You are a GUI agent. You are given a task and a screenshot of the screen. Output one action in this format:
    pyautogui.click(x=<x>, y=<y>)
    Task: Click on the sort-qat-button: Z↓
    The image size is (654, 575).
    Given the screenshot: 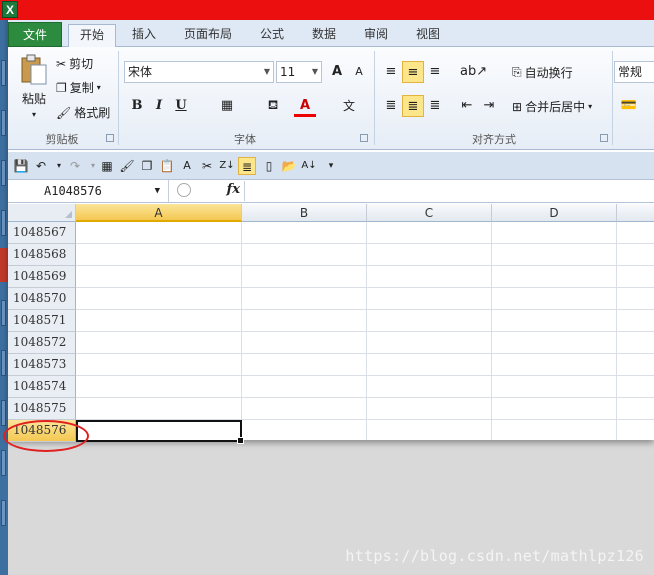 What is the action you would take?
    pyautogui.click(x=227, y=166)
    